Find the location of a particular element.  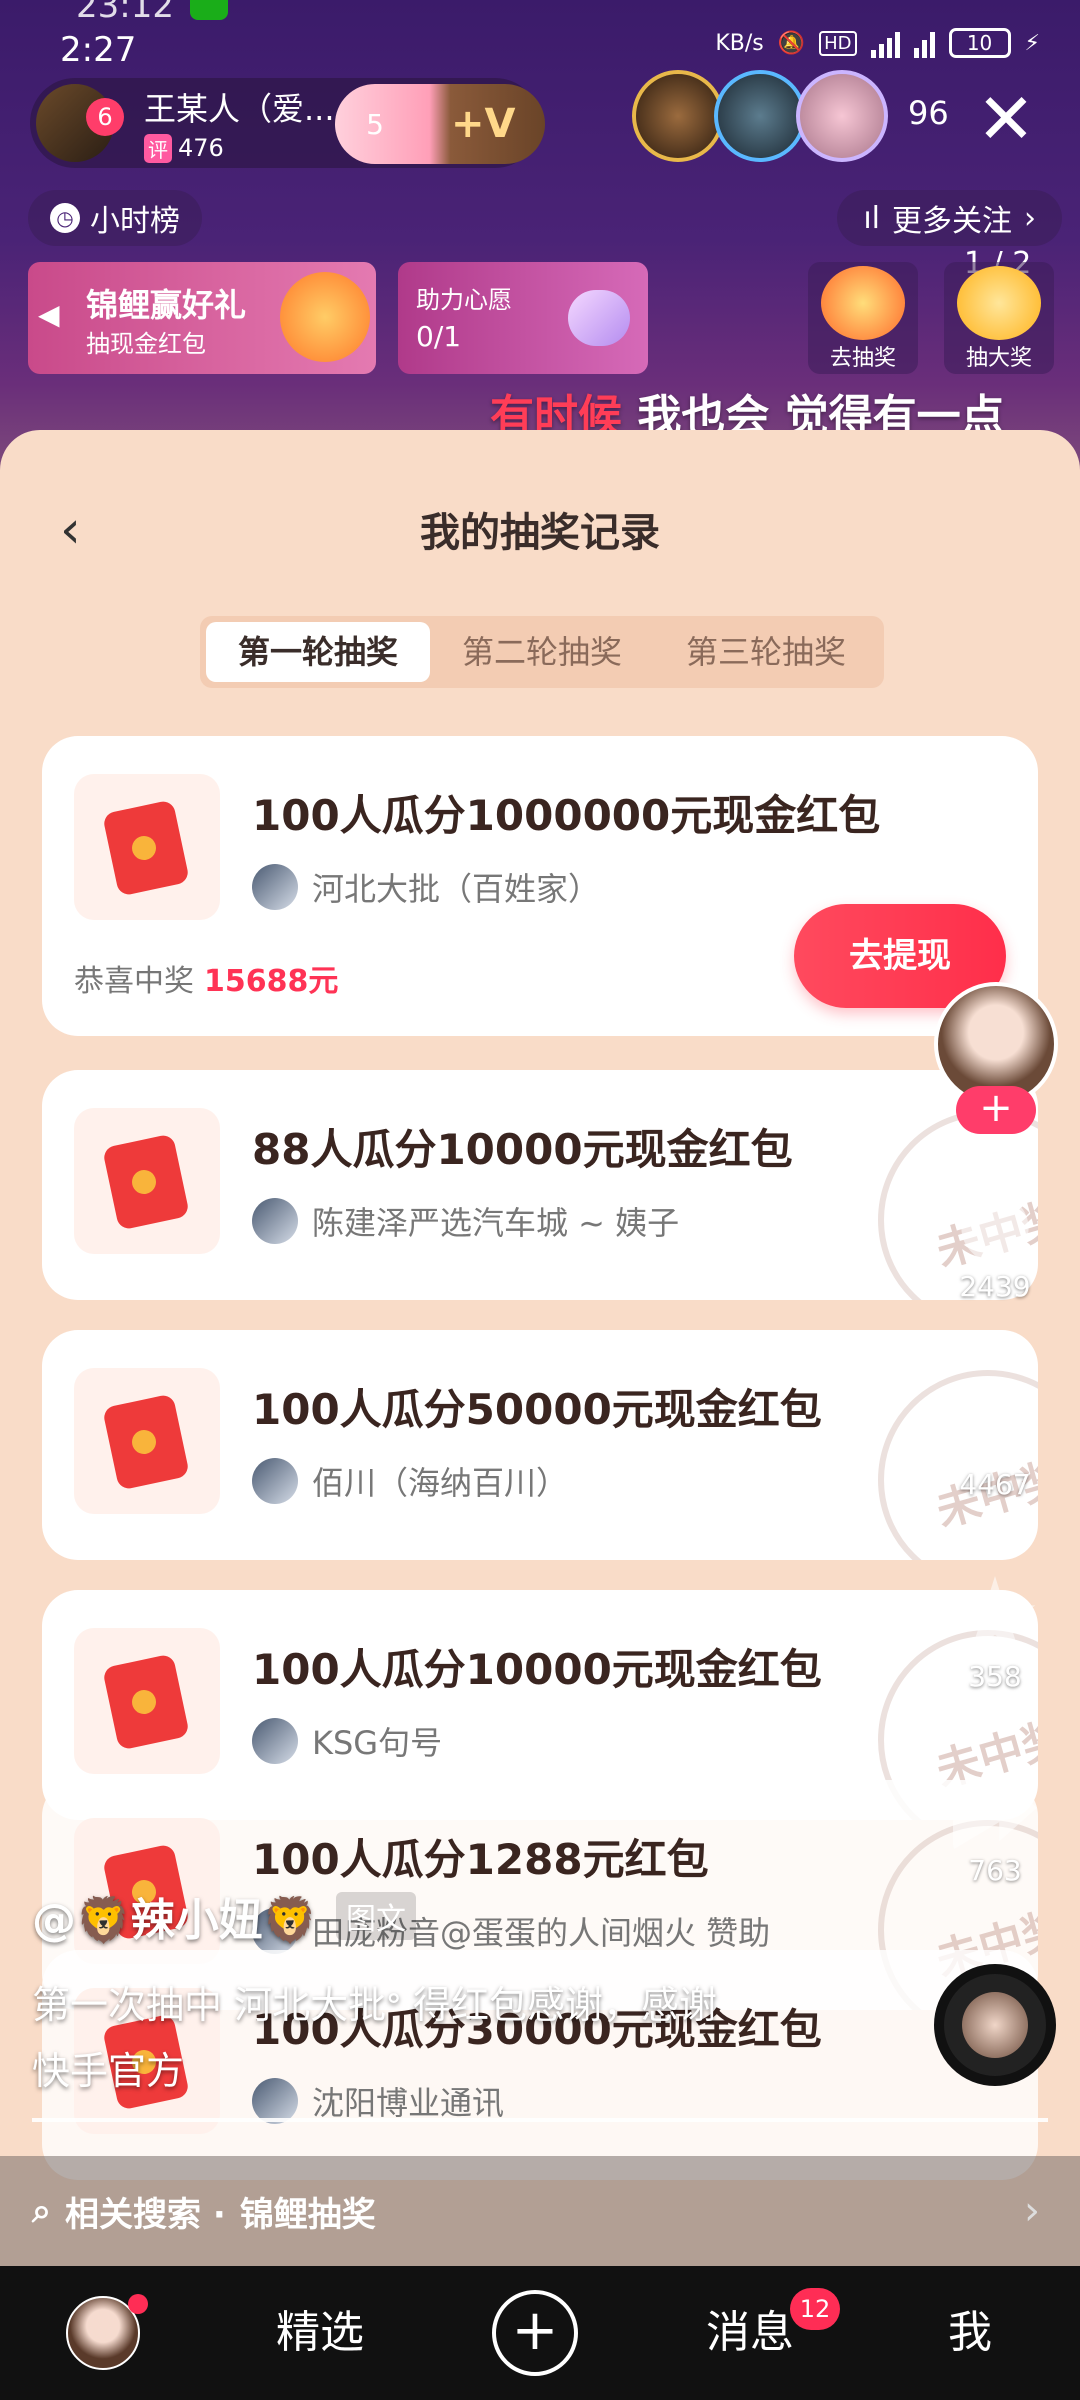

record-title: 100人瓜分50000元现金红包 is located at coordinates (537, 1409).